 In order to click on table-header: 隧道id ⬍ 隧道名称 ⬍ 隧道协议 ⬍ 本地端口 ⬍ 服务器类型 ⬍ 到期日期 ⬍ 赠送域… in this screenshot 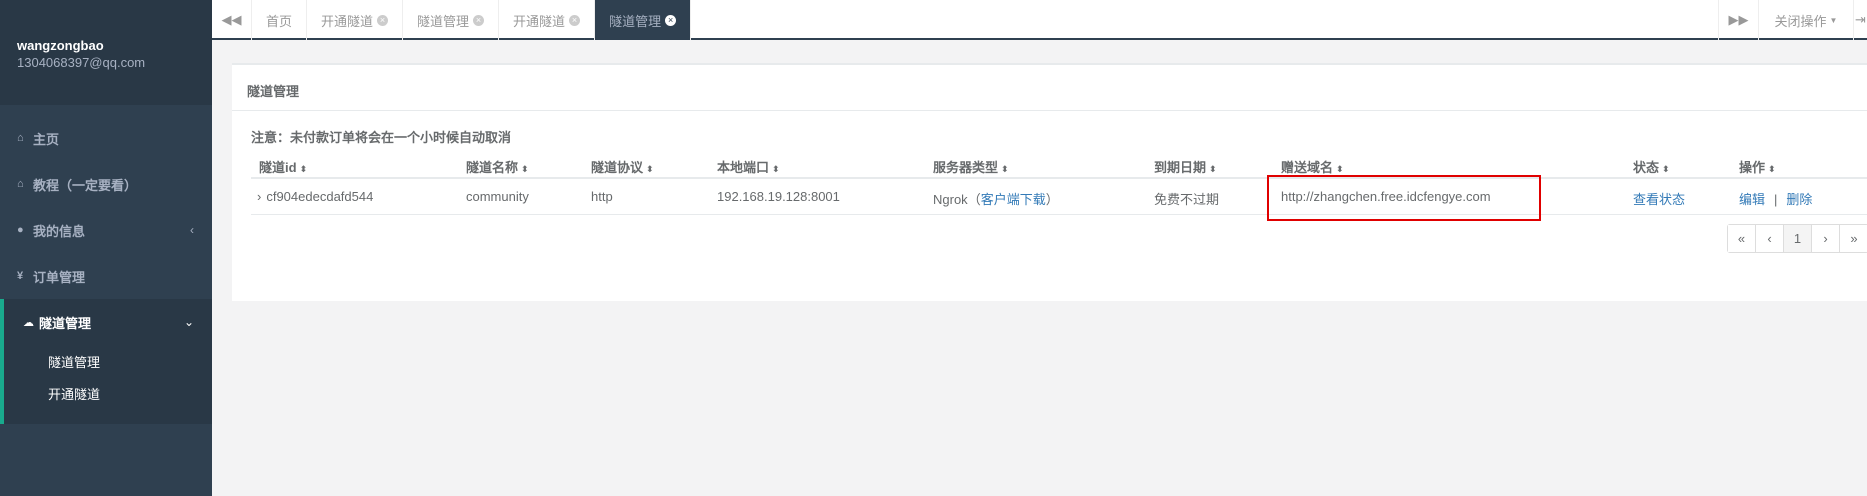, I will do `click(1059, 164)`.